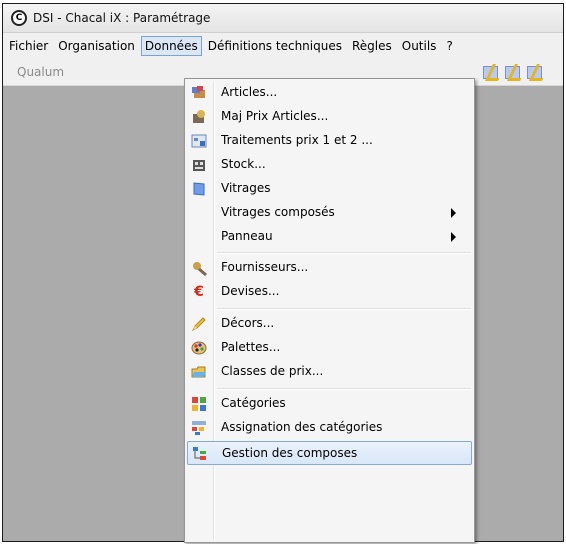 The image size is (566, 544). I want to click on menu-help: ?, so click(449, 46).